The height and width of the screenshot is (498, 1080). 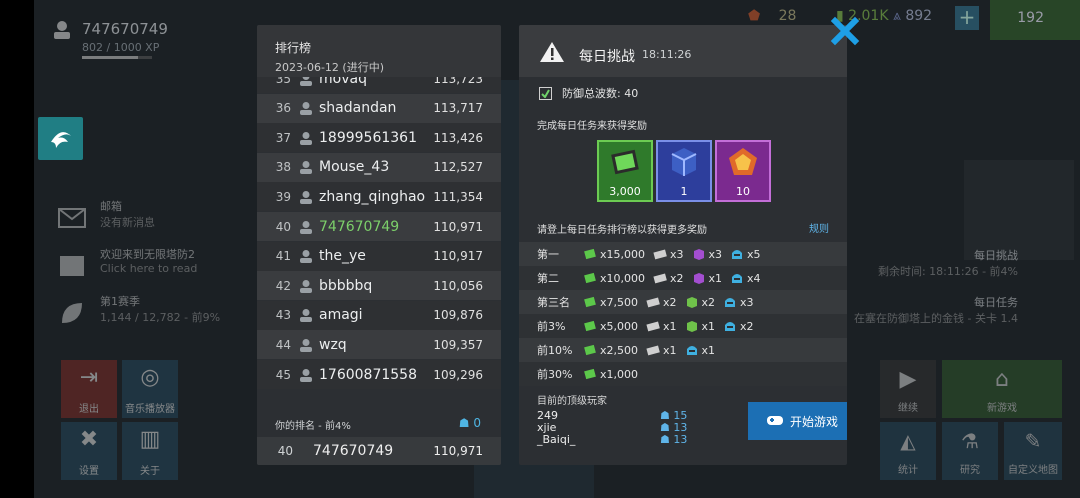 What do you see at coordinates (60, 138) in the screenshot?
I see `game-logo-button` at bounding box center [60, 138].